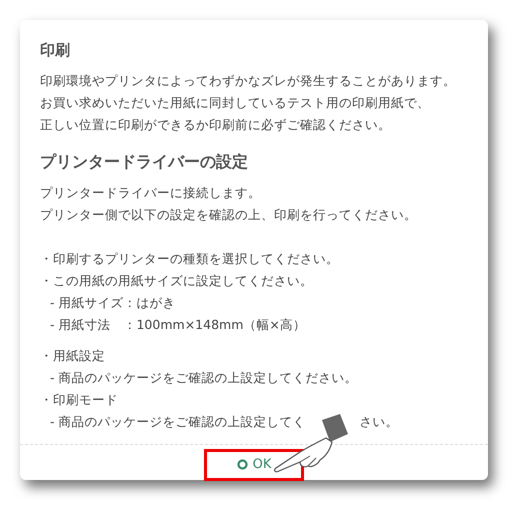  I want to click on sub-item: - 商品のパッケージをご確認の上設定してください。, so click(204, 378).